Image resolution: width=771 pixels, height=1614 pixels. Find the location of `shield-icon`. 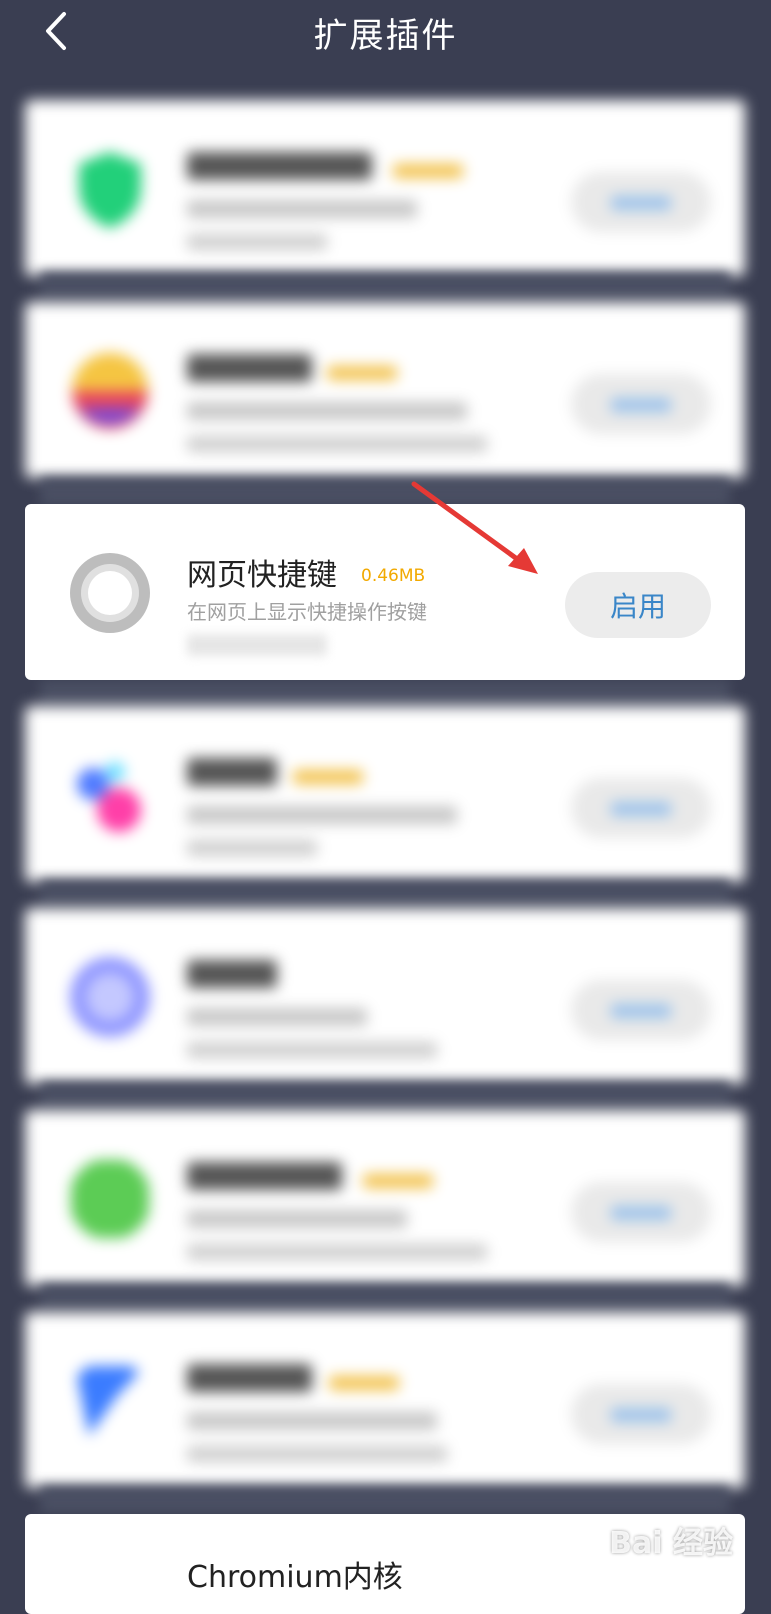

shield-icon is located at coordinates (110, 190).